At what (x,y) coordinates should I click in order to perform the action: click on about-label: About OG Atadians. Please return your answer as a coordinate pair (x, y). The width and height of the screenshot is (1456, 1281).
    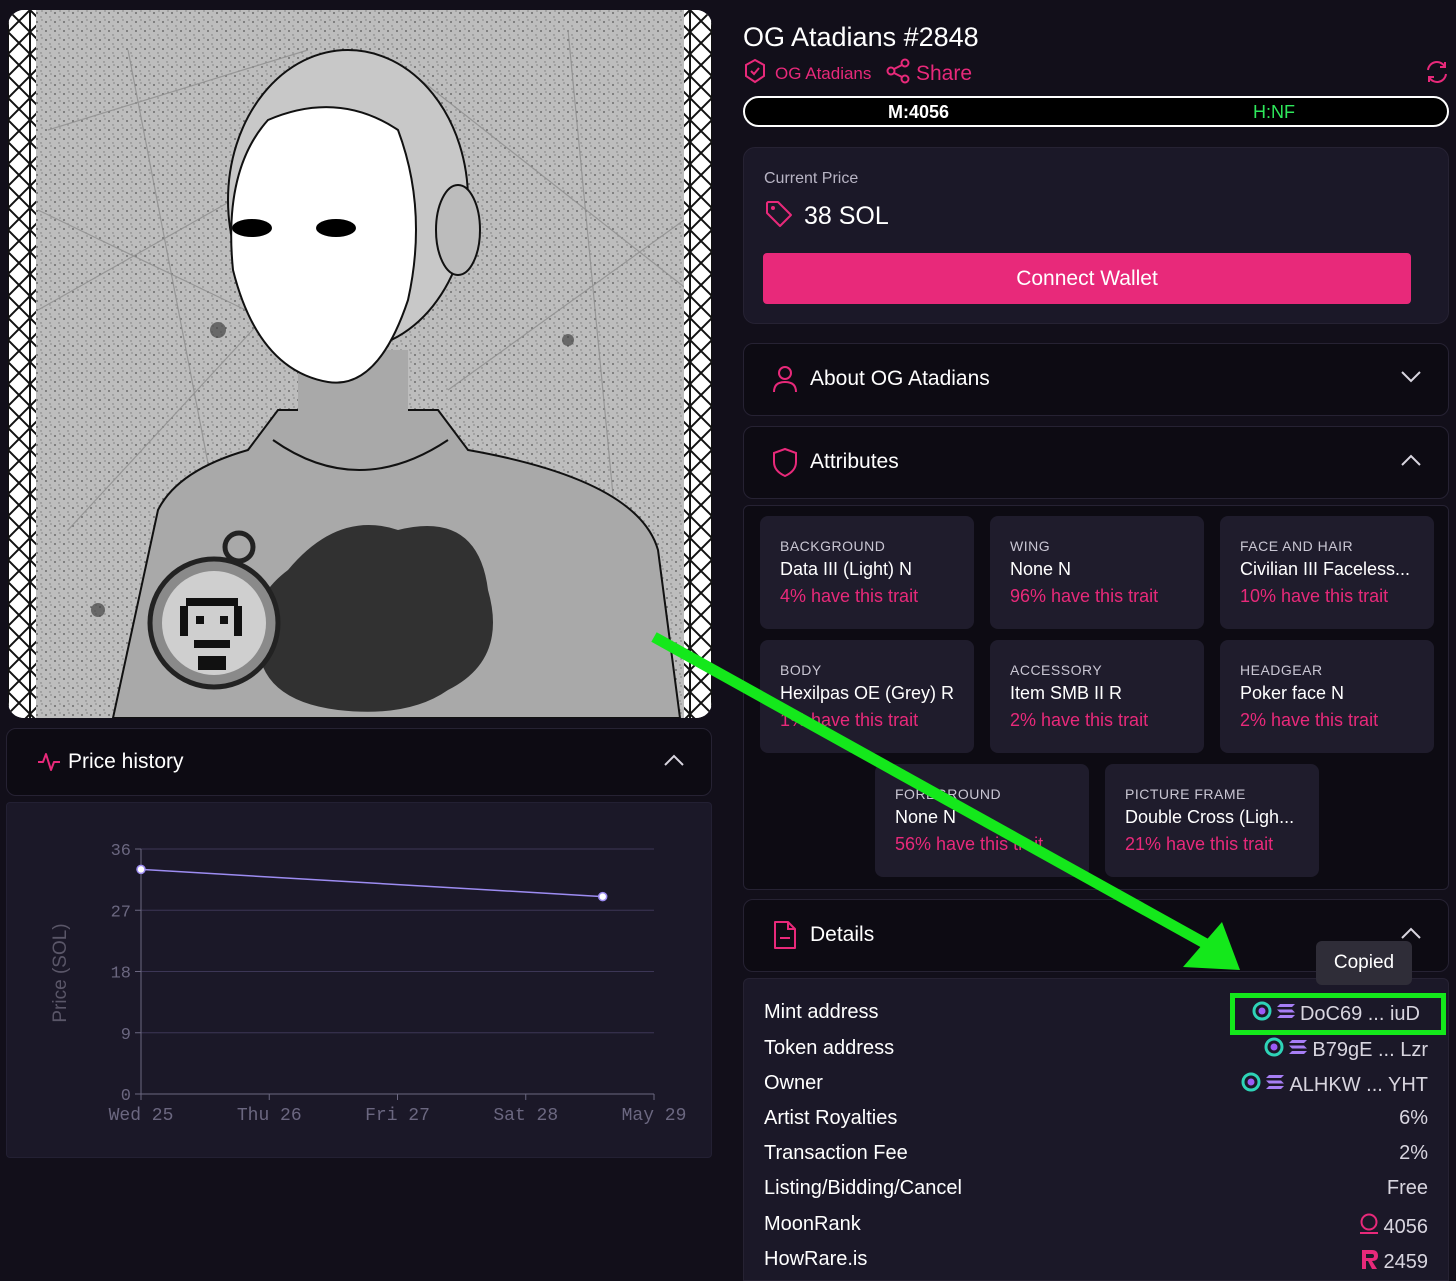
    Looking at the image, I should click on (900, 378).